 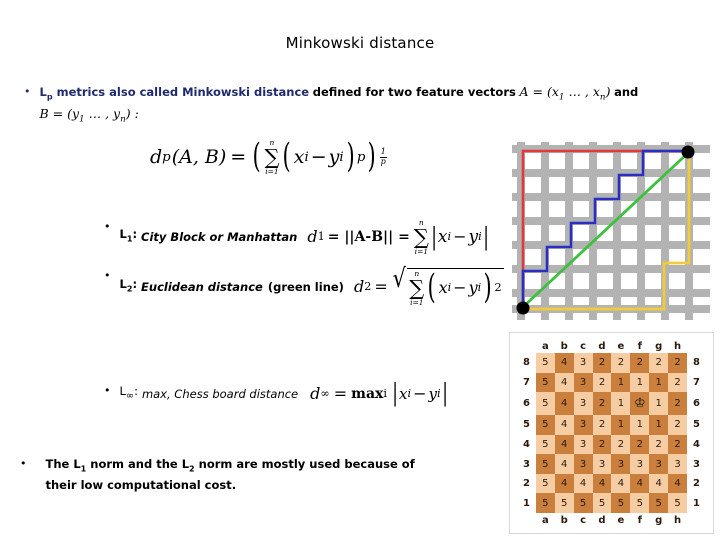 I want to click on paren-close: ), so click(x=372, y=156).